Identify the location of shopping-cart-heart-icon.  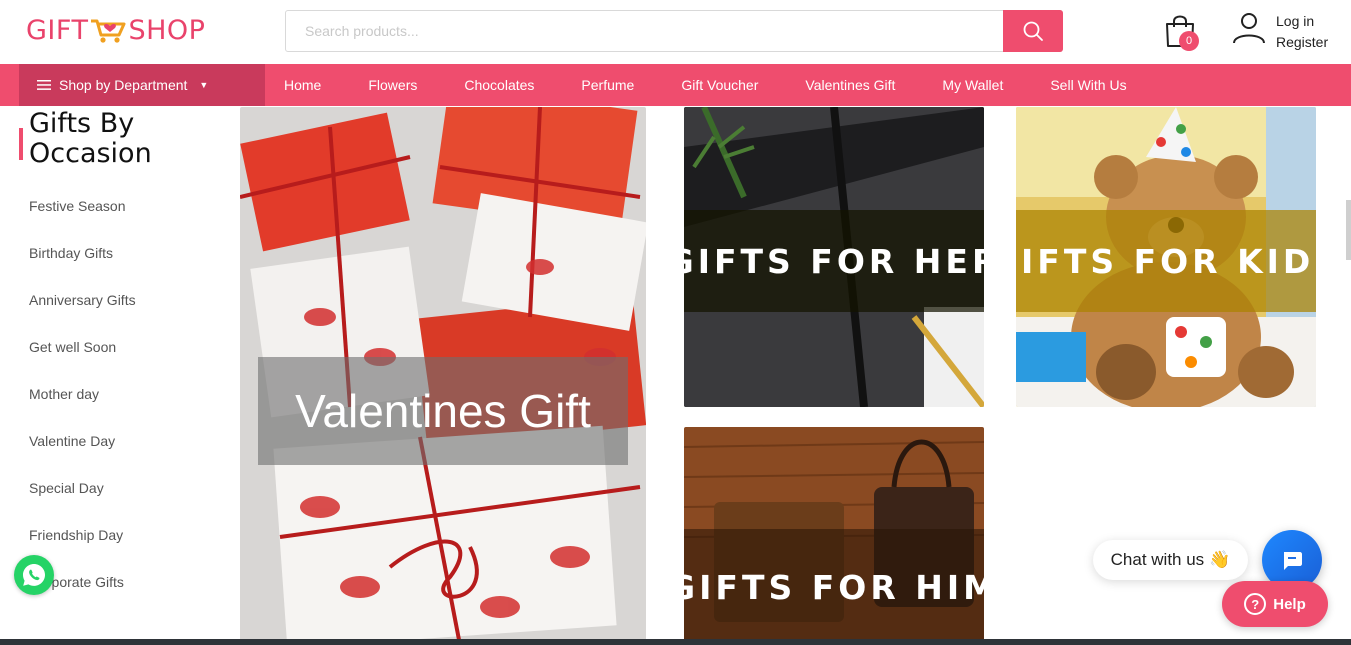
(108, 31).